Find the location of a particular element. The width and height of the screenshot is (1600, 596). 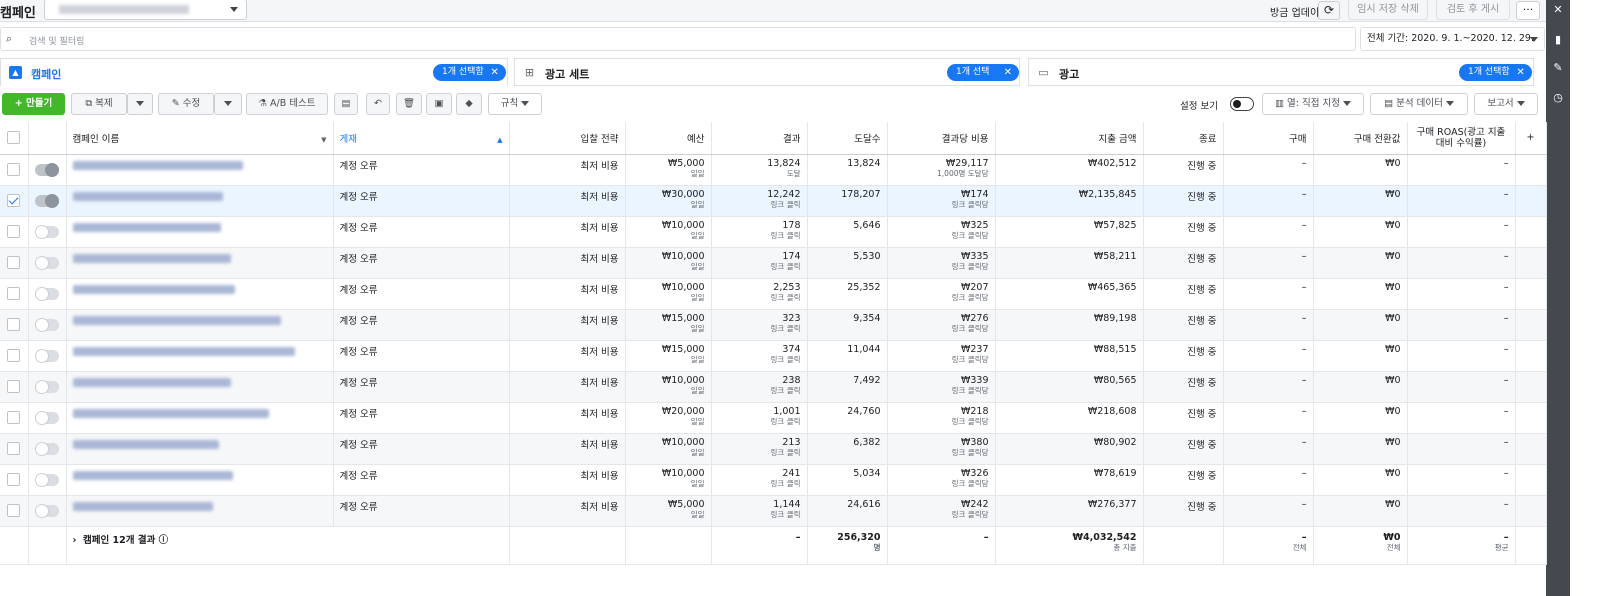

undo-button: ↶ is located at coordinates (378, 104).